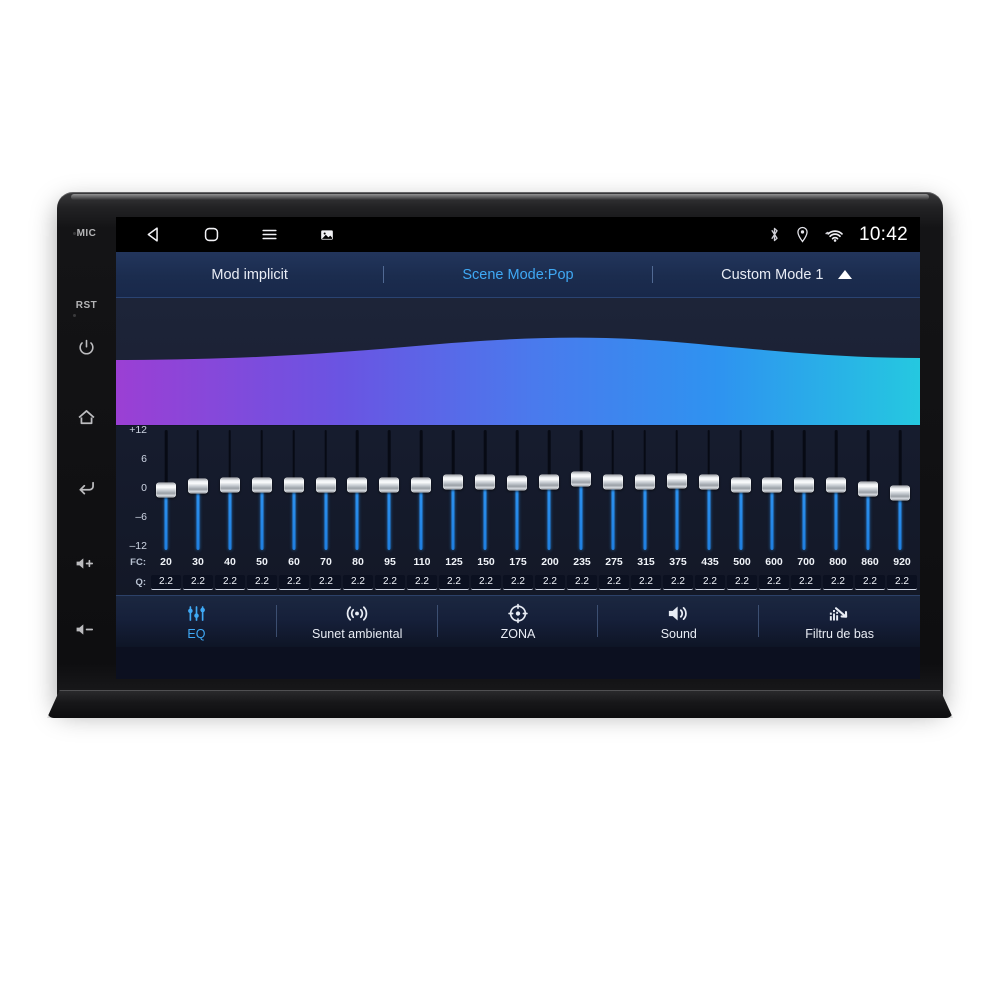 This screenshot has width=1000, height=1000. Describe the element at coordinates (357, 621) in the screenshot. I see `tab-sunet-ambiental: Sunet ambiental` at that location.